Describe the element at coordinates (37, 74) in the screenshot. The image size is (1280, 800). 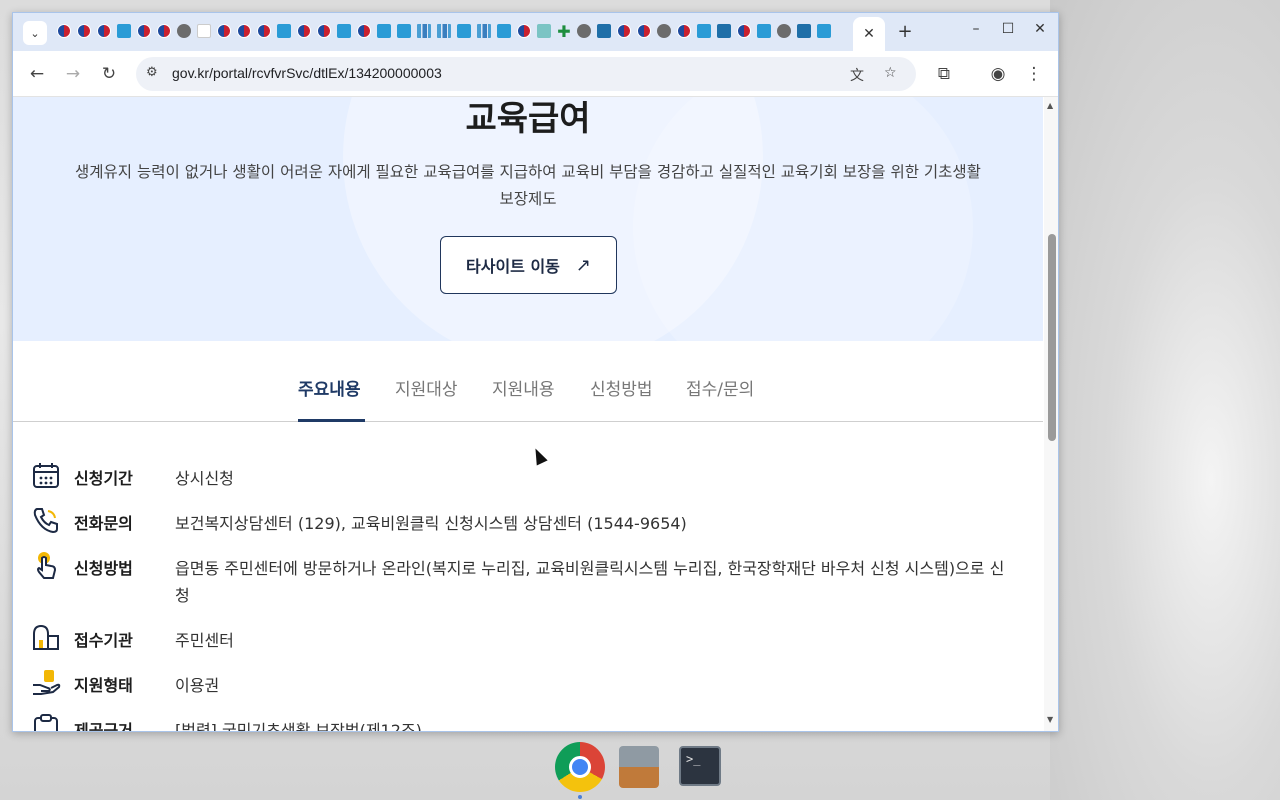
I see `back-button: ←` at that location.